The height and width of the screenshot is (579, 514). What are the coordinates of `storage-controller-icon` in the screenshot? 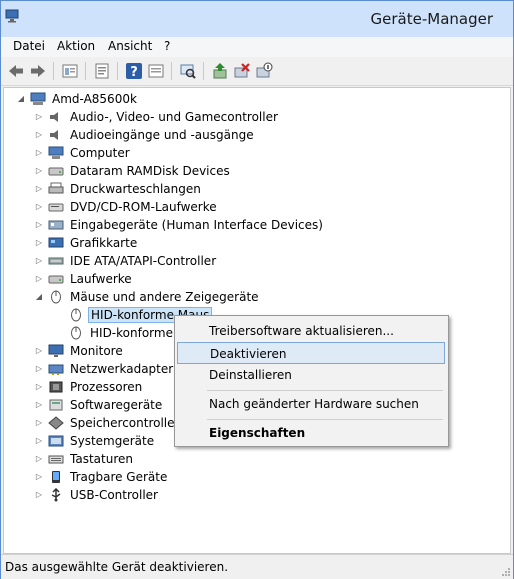 It's located at (56, 422).